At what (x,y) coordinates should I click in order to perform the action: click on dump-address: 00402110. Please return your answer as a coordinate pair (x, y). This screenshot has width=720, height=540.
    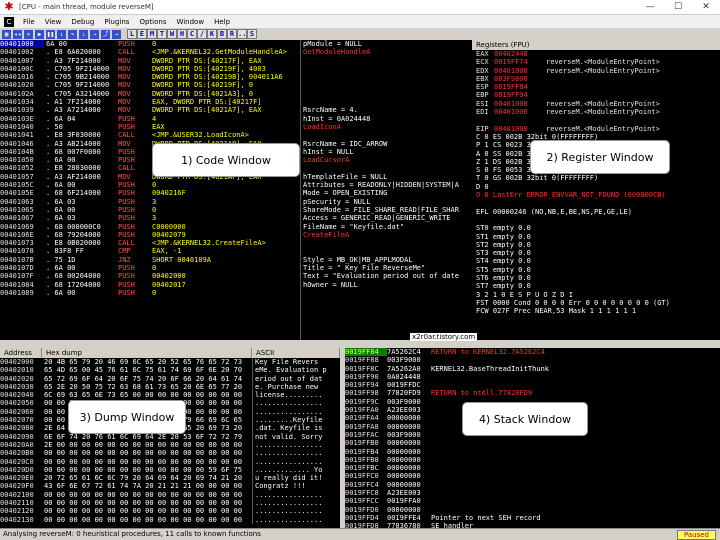
    Looking at the image, I should click on (21, 503).